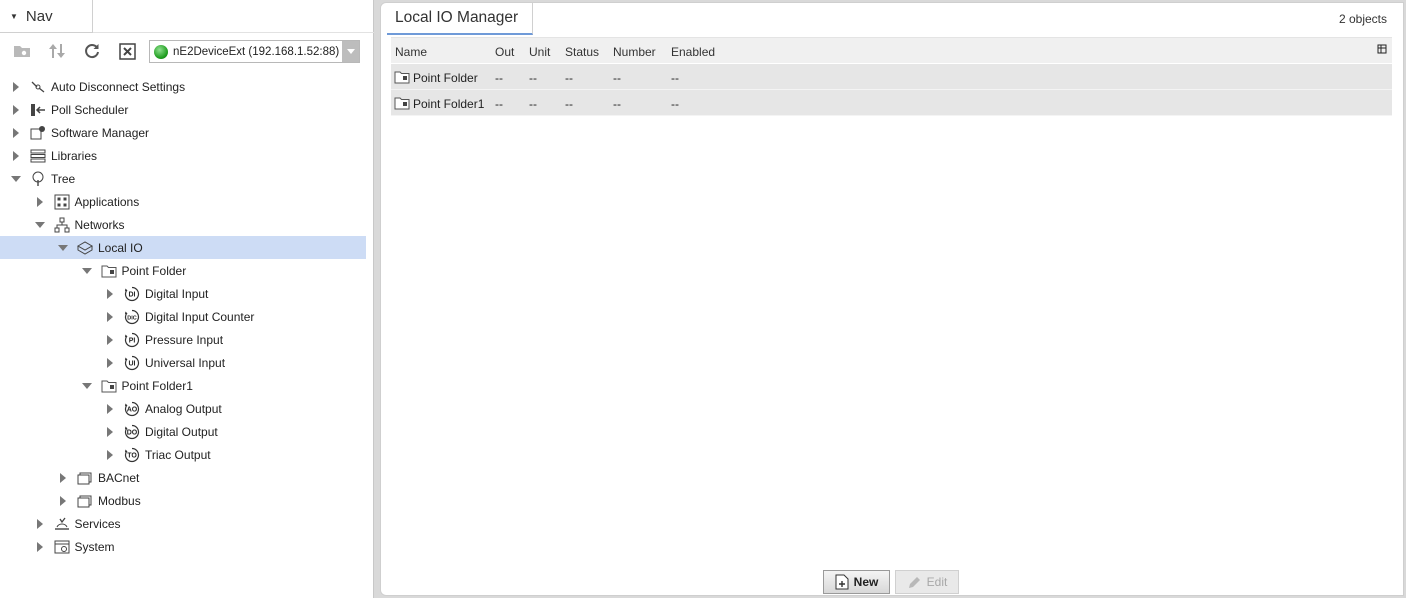 This screenshot has width=1406, height=598. What do you see at coordinates (62, 202) in the screenshot?
I see `applications-icon` at bounding box center [62, 202].